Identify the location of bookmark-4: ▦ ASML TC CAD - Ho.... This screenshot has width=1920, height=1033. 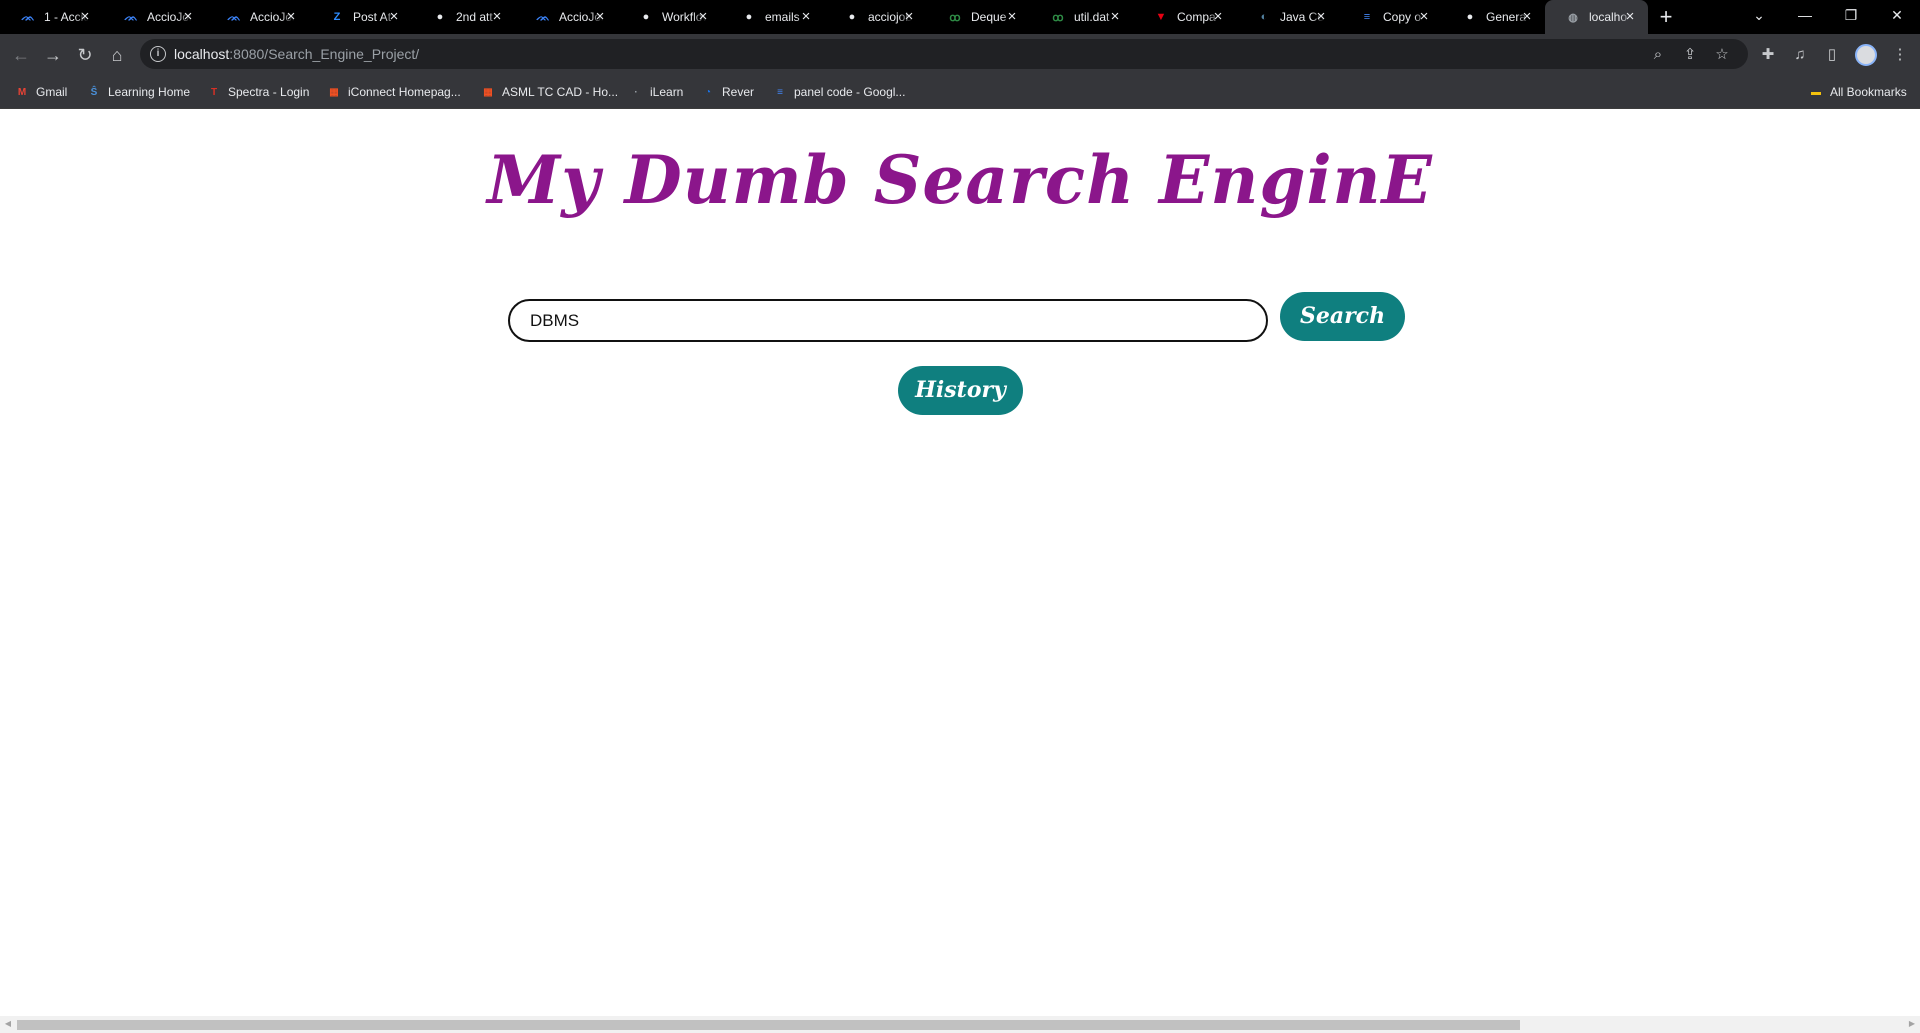
(549, 92).